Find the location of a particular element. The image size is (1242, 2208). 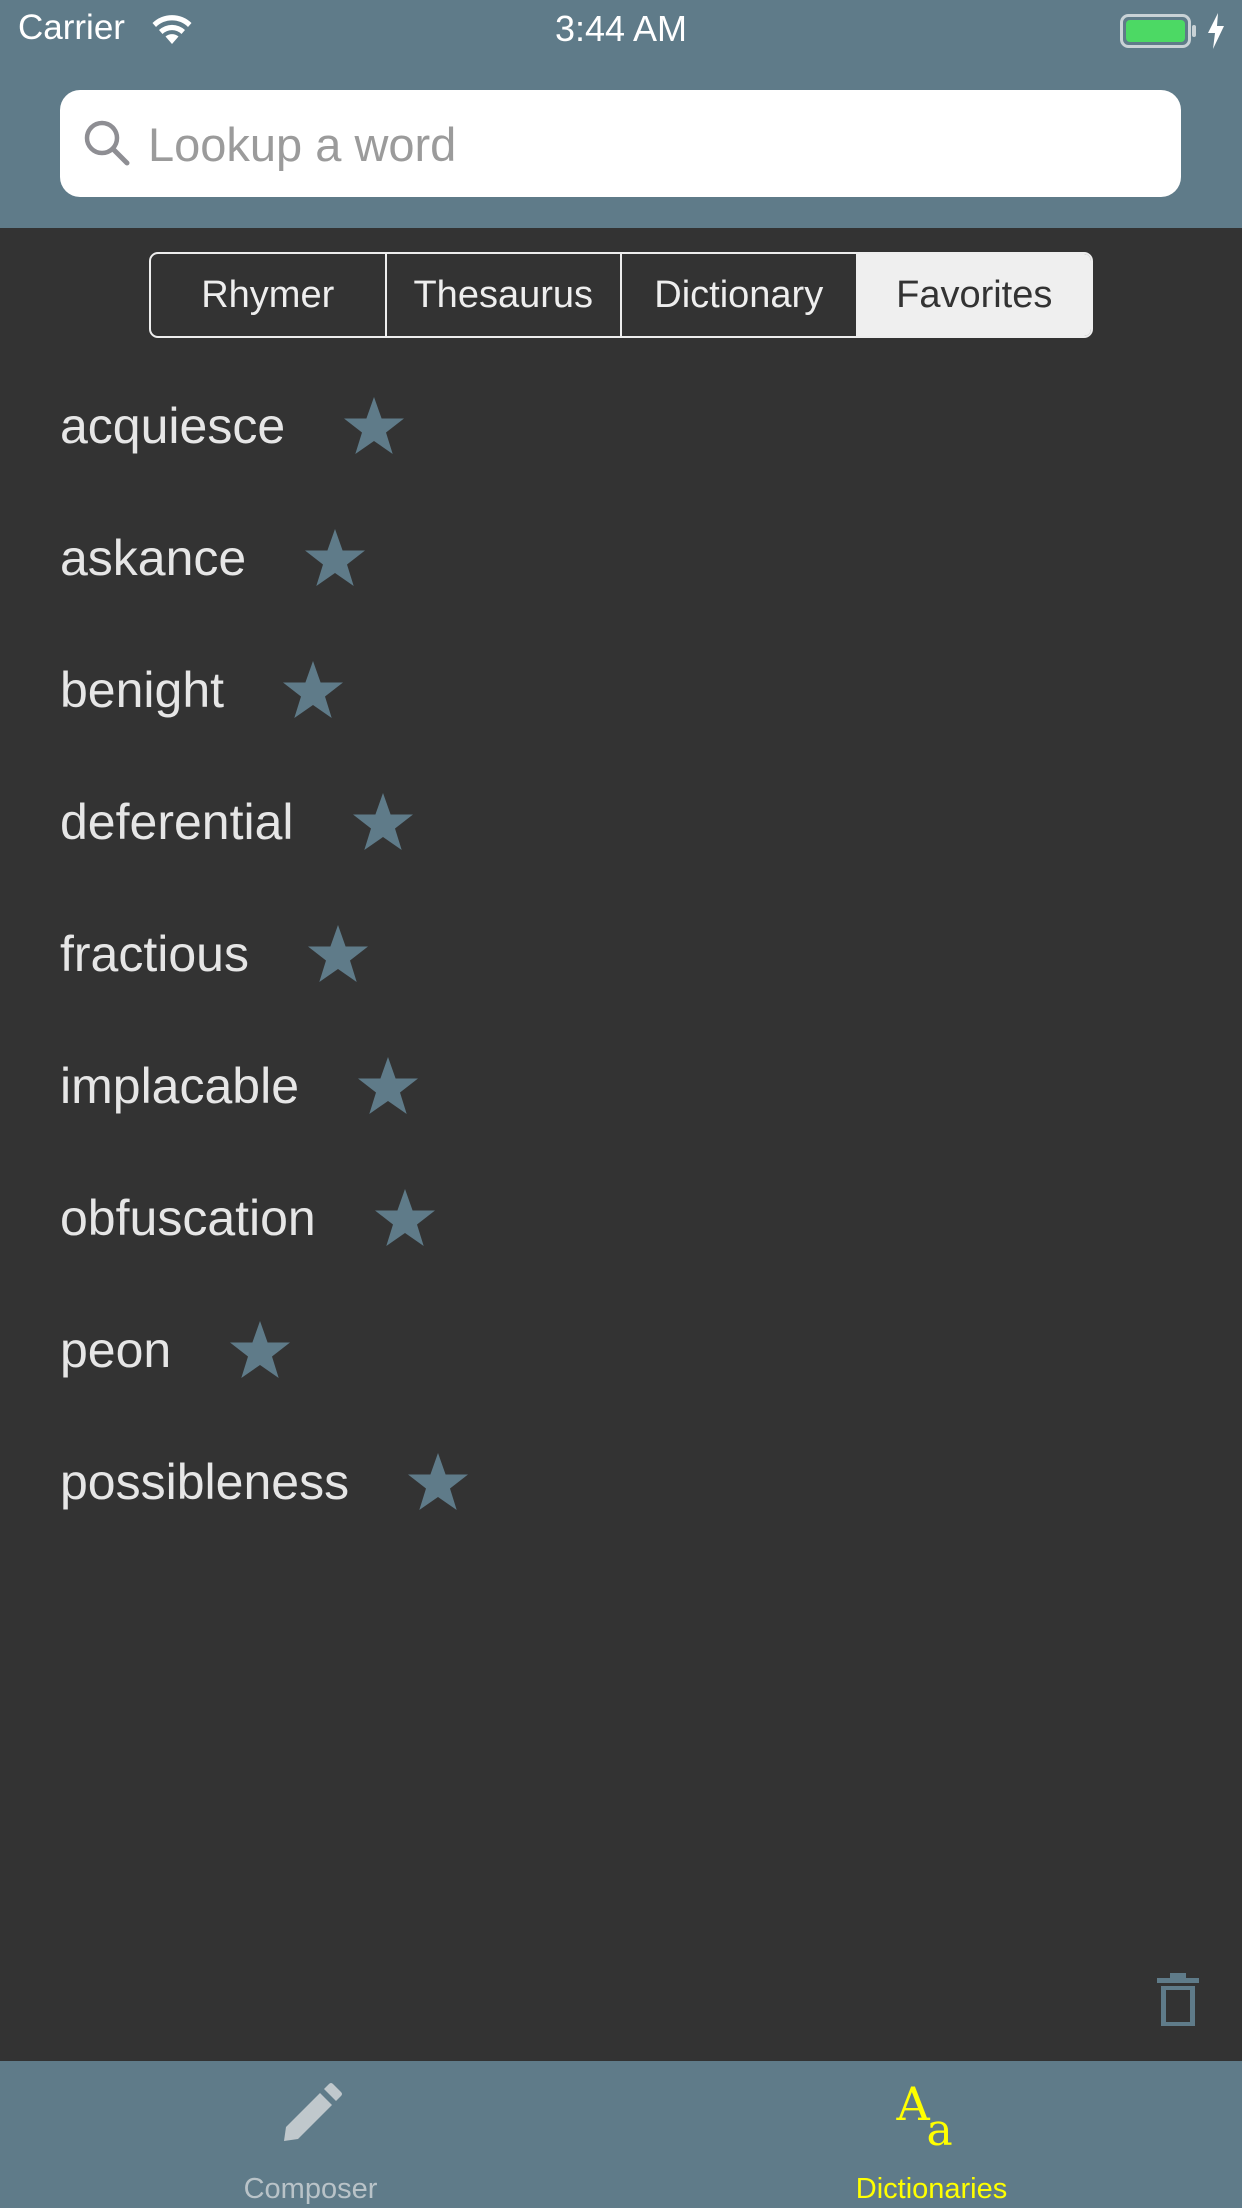

word-label: deferential is located at coordinates (177, 822).